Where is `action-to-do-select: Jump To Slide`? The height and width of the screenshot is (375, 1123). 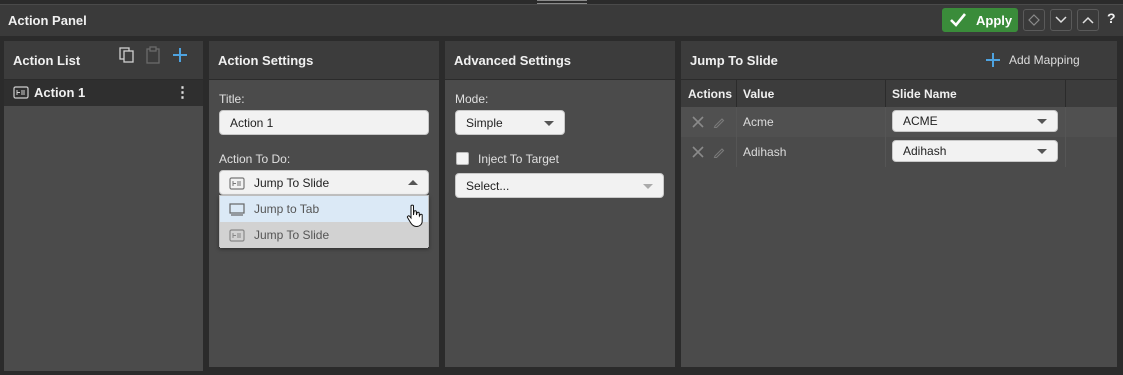 action-to-do-select: Jump To Slide is located at coordinates (324, 182).